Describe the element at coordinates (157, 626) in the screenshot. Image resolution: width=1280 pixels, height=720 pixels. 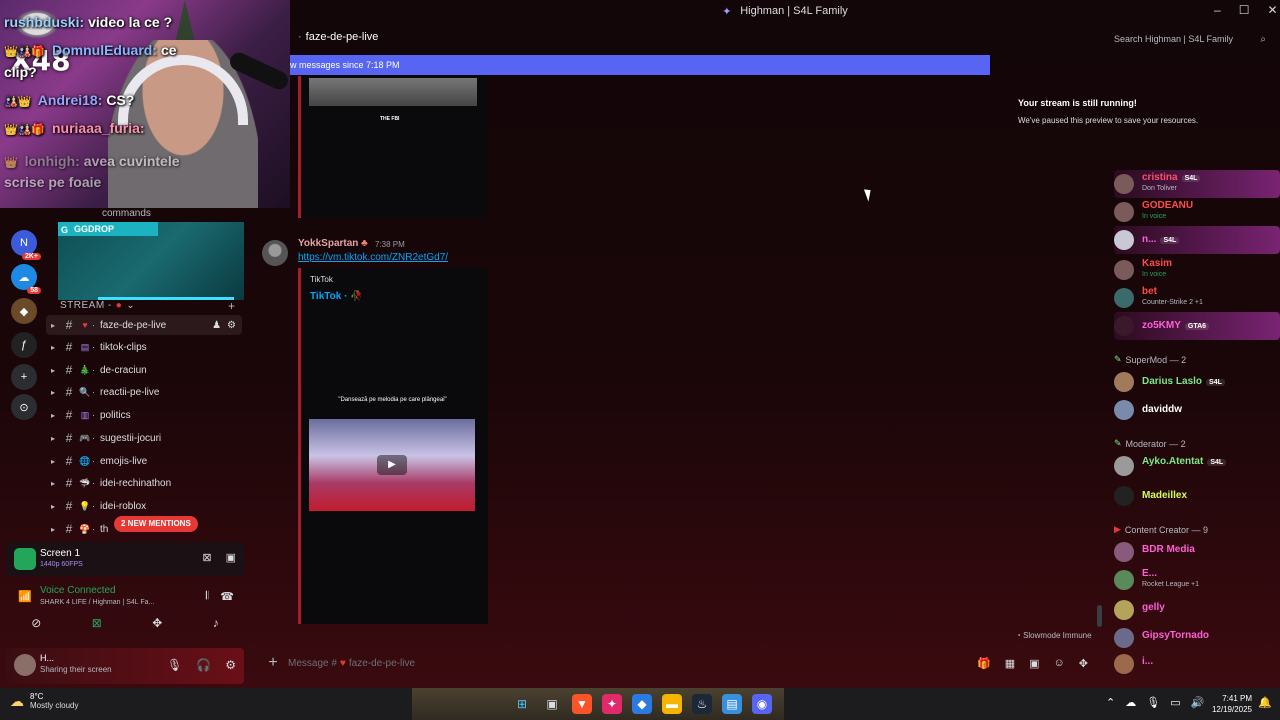
I see `activity-icon: ✥` at that location.